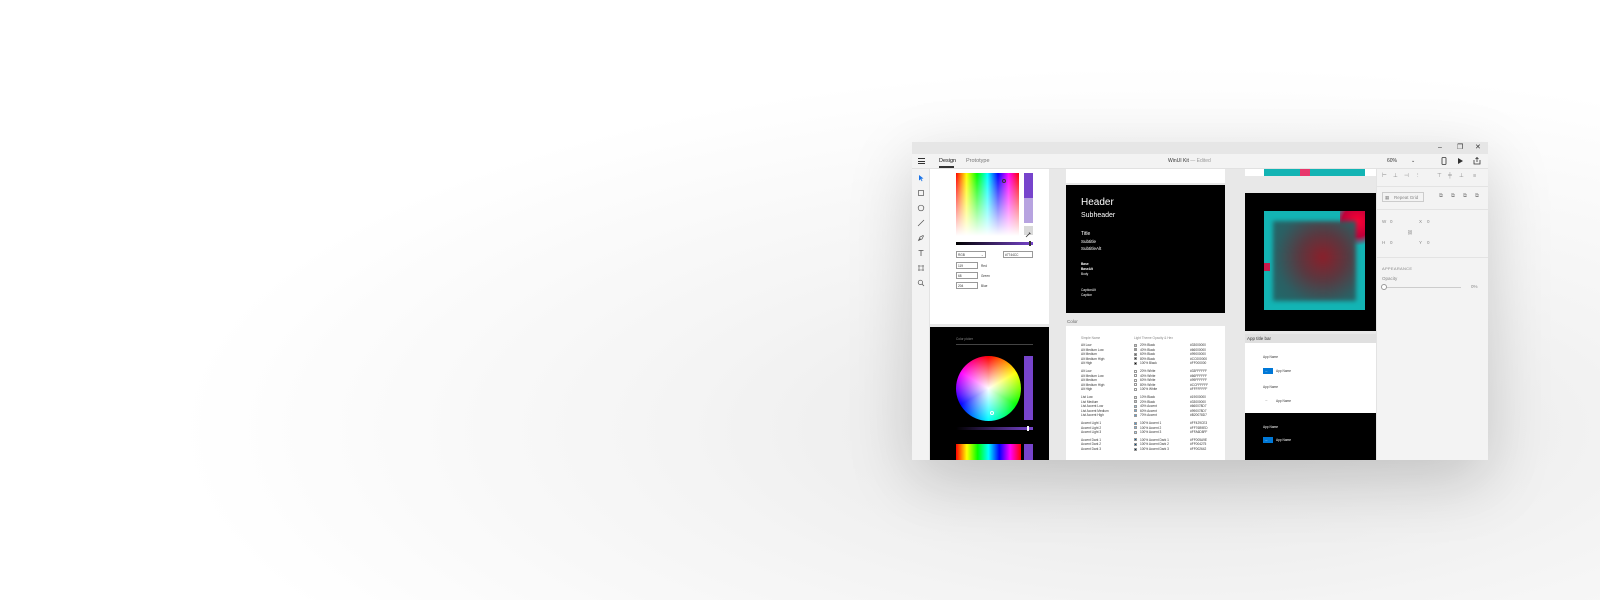  Describe the element at coordinates (1199, 375) in the screenshot. I see `color-row-hex: #66FFFFFF` at that location.